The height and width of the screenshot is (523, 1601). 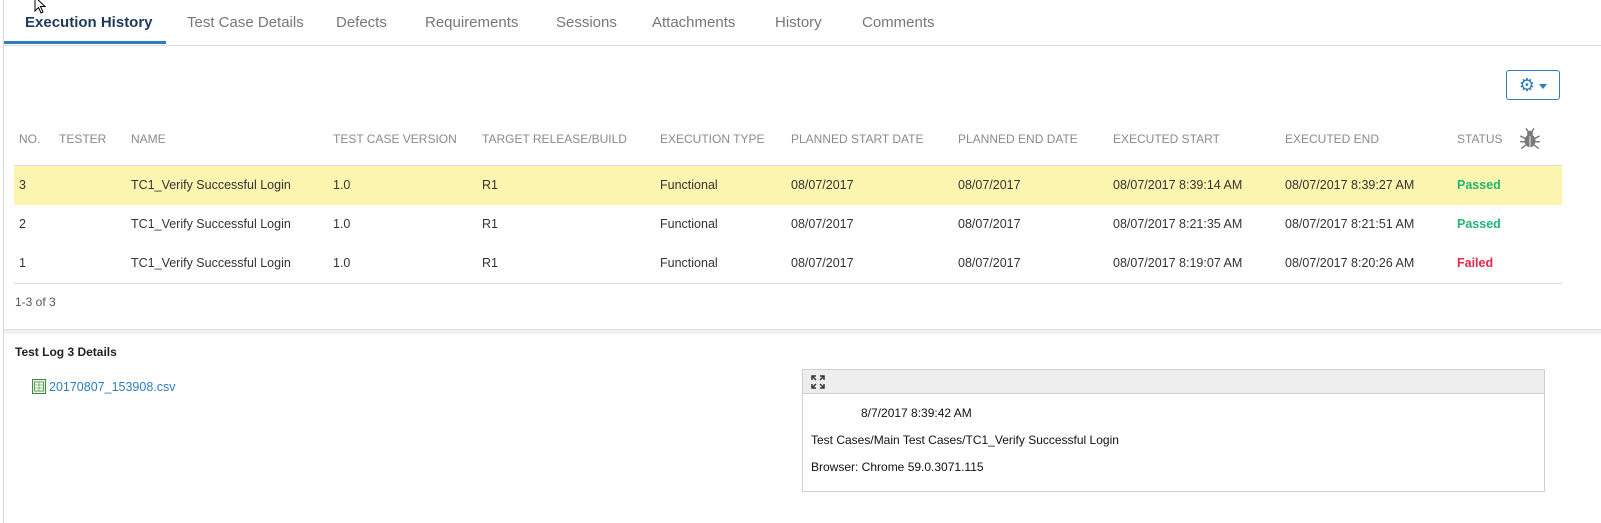 What do you see at coordinates (818, 382) in the screenshot?
I see `expand-icon` at bounding box center [818, 382].